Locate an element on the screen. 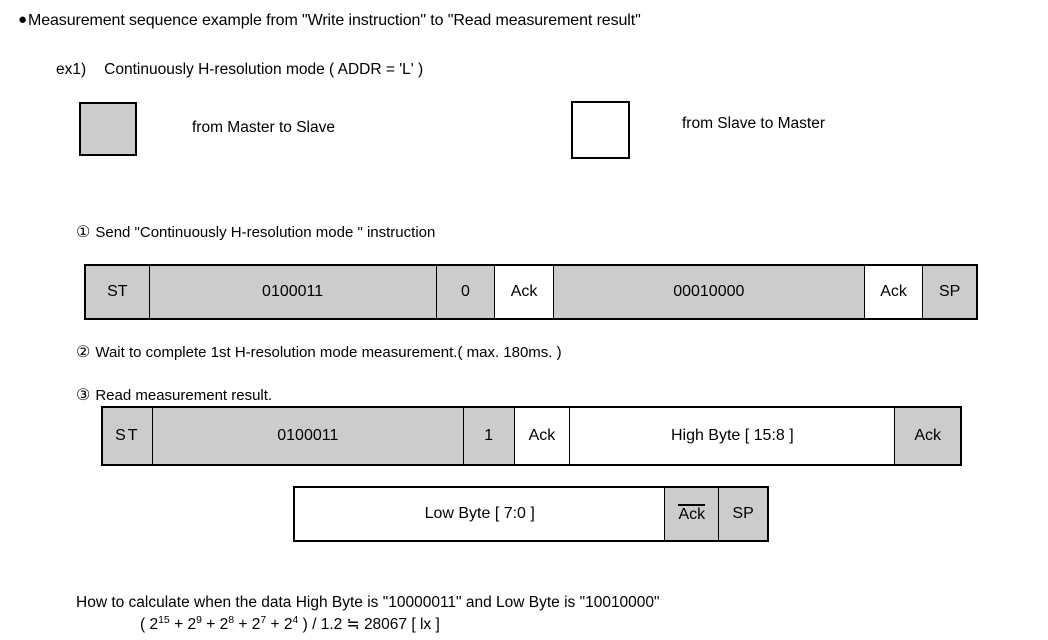 The image size is (1048, 640). legend-swatch-master-to-slave is located at coordinates (108, 129).